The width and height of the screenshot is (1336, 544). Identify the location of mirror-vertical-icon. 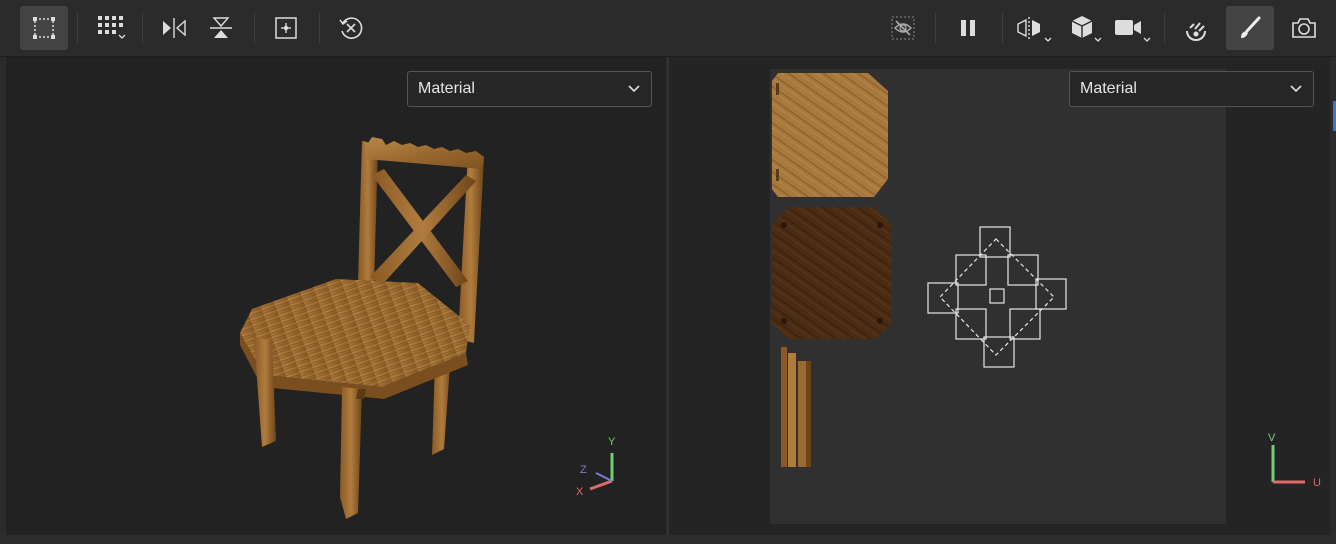
(221, 27).